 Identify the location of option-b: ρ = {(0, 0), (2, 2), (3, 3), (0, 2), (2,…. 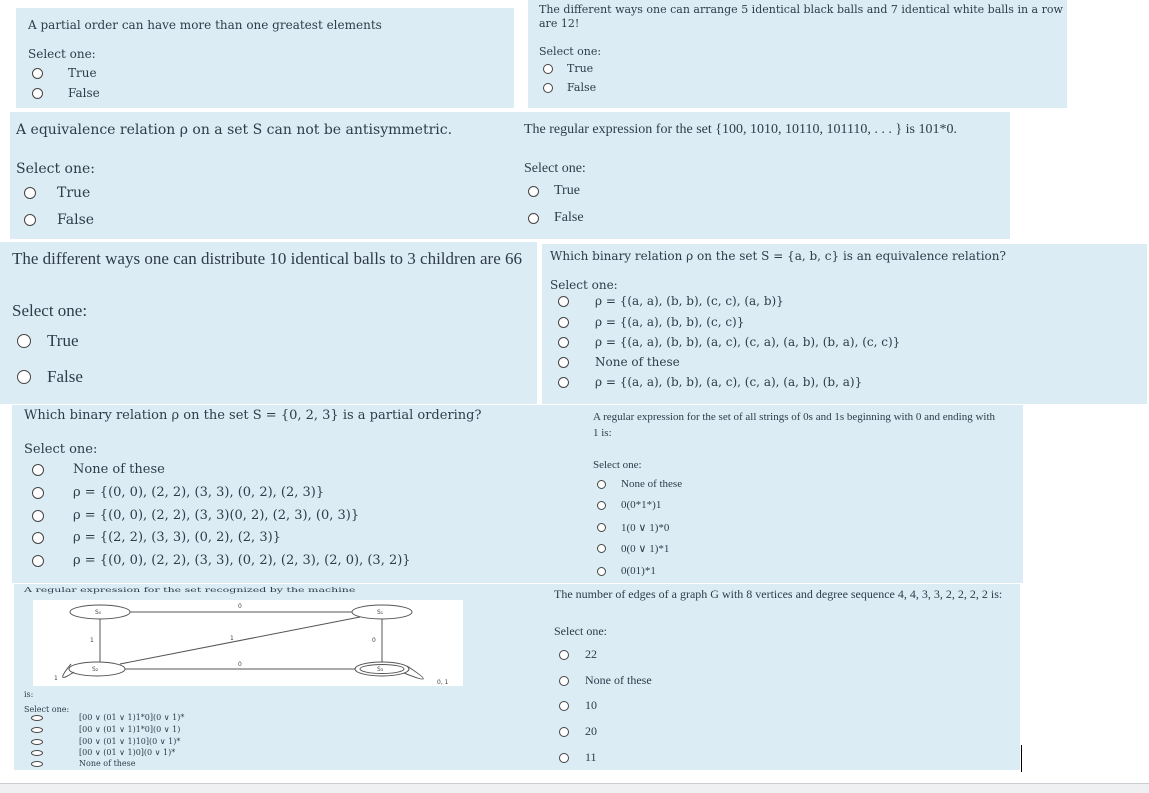
(178, 492).